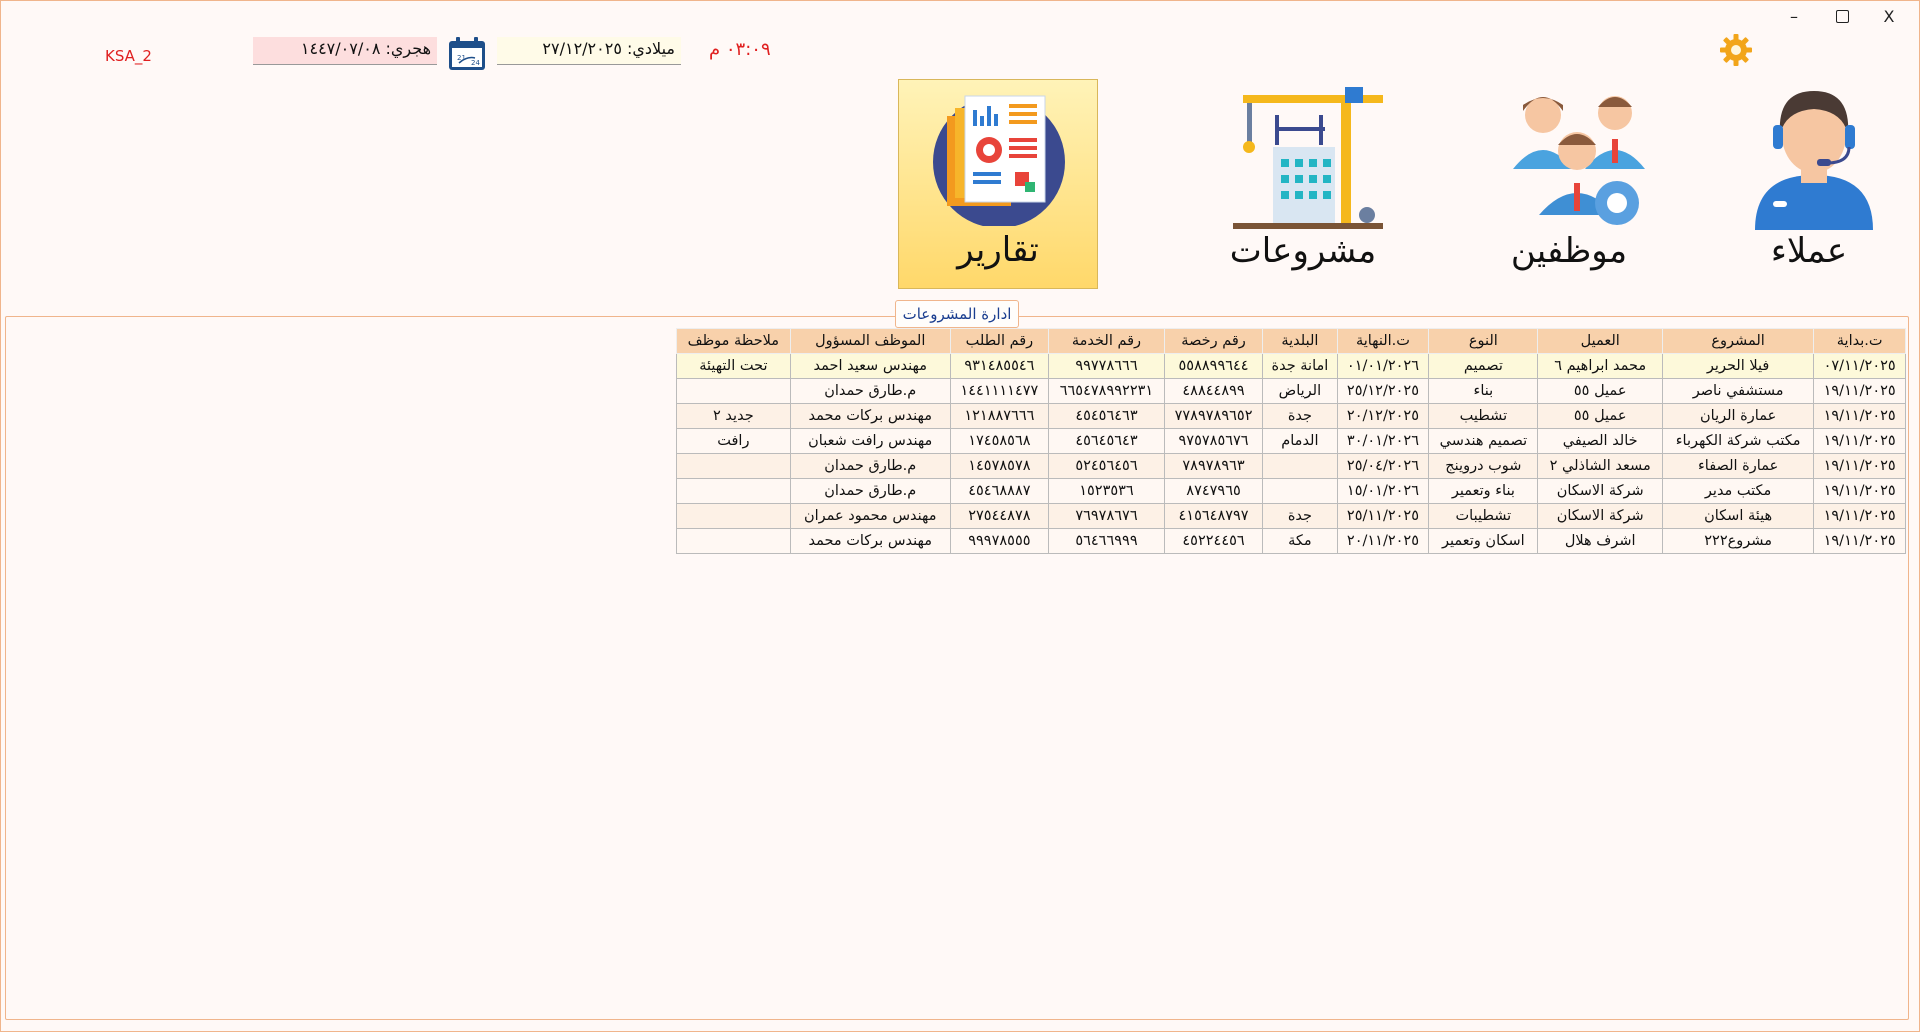  Describe the element at coordinates (1383, 391) in the screenshot. I see `table-cell: ٢٥/١٢/٢٠٢٥` at that location.